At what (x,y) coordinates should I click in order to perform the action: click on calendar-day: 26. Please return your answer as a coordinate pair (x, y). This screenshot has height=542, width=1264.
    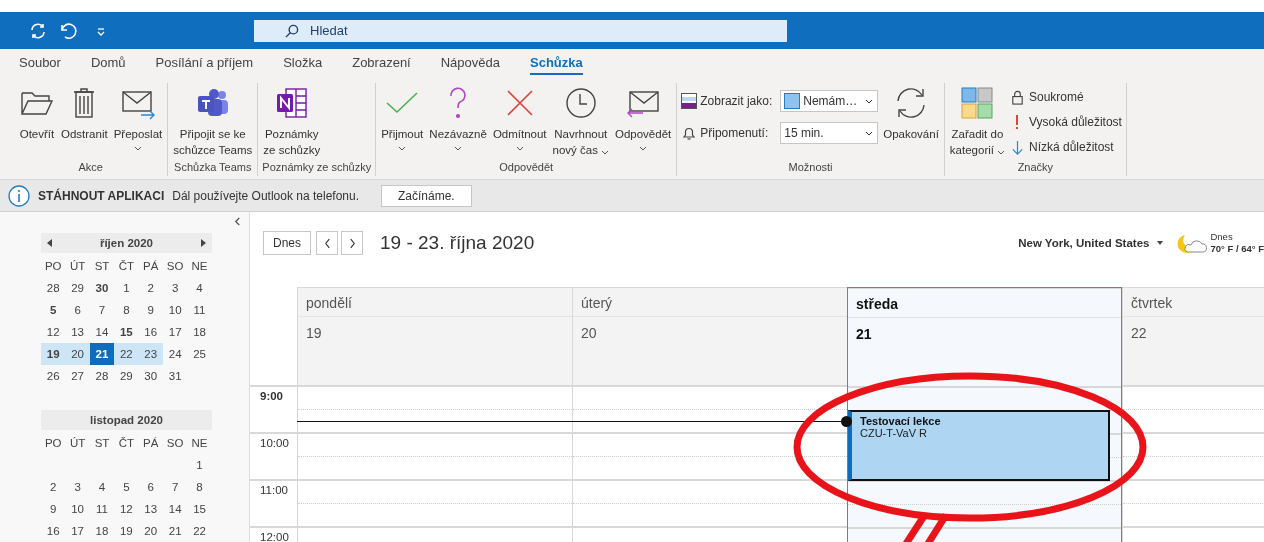
    Looking at the image, I should click on (53, 376).